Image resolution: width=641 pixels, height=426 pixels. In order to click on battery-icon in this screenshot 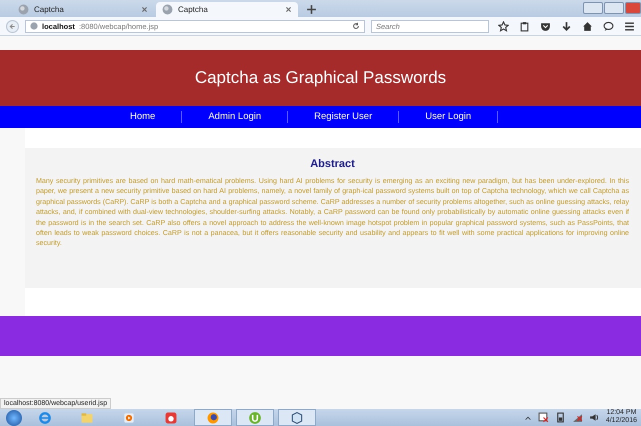, I will do `click(560, 417)`.